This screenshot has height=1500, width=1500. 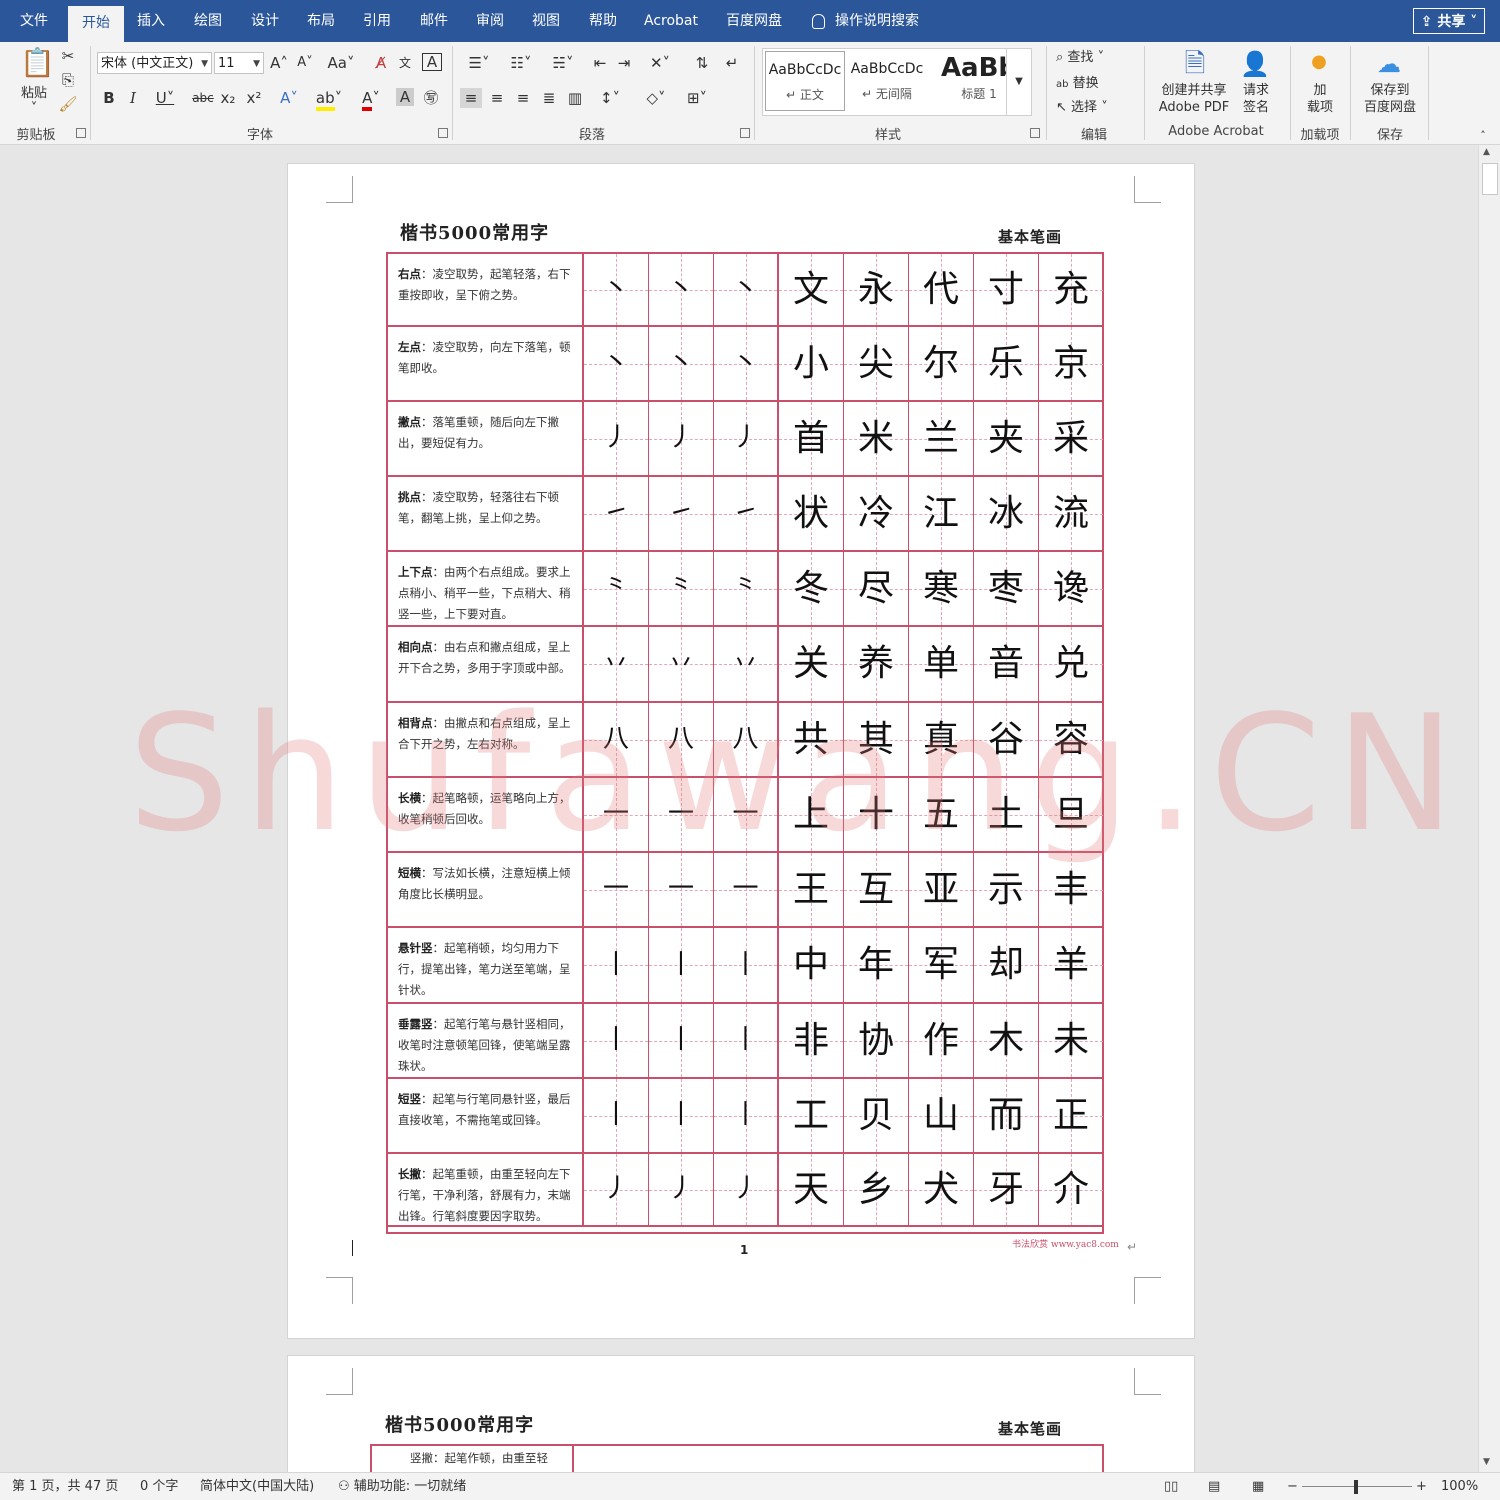 I want to click on print-layout-icon: ▤, so click(x=1214, y=1486).